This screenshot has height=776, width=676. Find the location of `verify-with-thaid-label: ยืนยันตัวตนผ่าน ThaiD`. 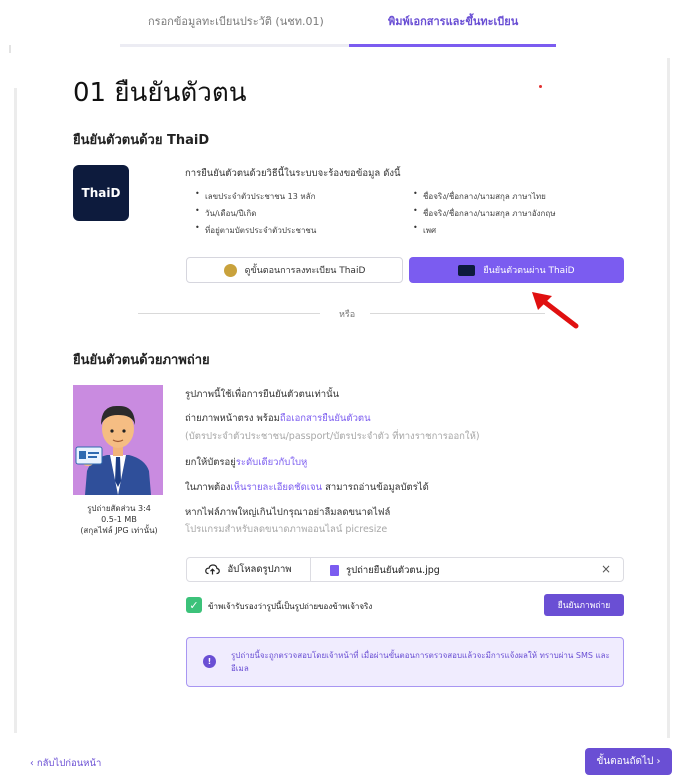

verify-with-thaid-label: ยืนยันตัวตนผ่าน ThaiD is located at coordinates (529, 271).